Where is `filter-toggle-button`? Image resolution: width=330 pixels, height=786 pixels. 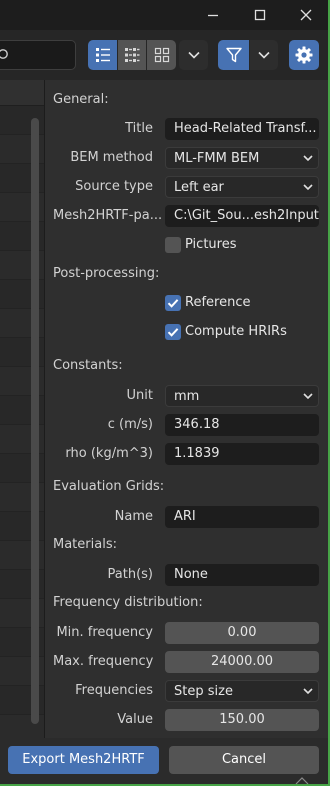
filter-toggle-button is located at coordinates (233, 55).